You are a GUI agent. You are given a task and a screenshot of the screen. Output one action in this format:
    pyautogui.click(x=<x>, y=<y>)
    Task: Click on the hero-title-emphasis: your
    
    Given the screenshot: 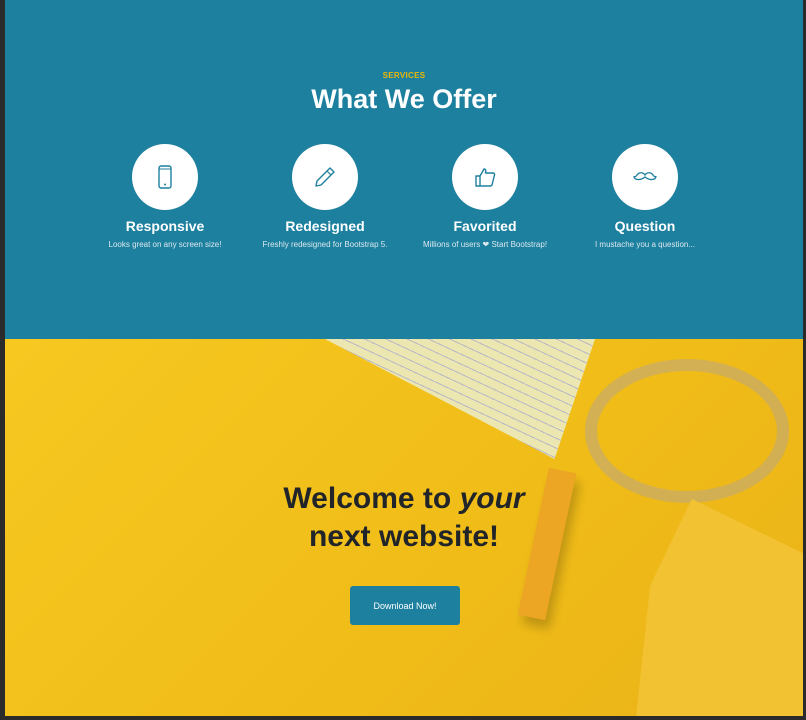 What is the action you would take?
    pyautogui.click(x=492, y=498)
    